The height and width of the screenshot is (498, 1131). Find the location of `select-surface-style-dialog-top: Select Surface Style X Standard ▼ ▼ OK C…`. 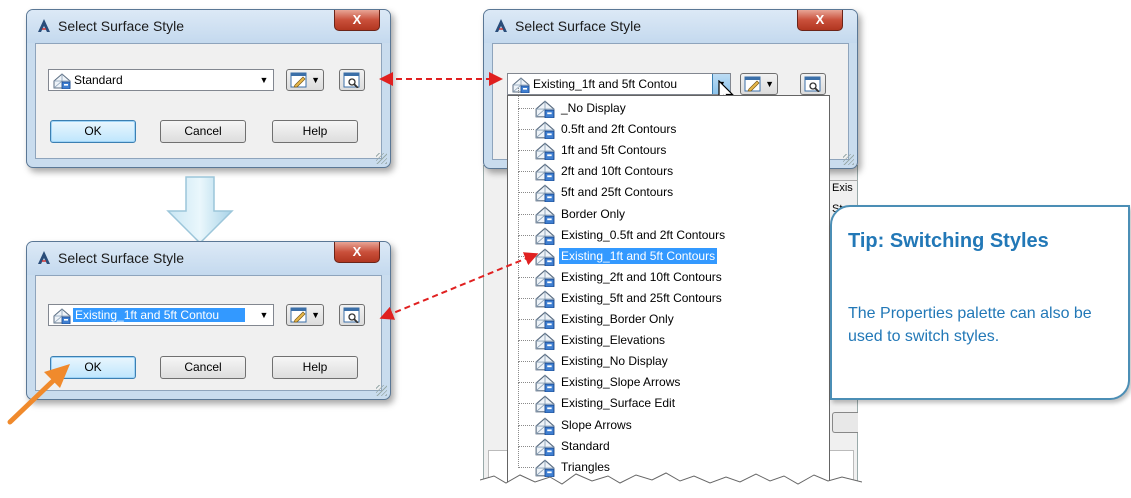

select-surface-style-dialog-top: Select Surface Style X Standard ▼ ▼ OK C… is located at coordinates (208, 88).